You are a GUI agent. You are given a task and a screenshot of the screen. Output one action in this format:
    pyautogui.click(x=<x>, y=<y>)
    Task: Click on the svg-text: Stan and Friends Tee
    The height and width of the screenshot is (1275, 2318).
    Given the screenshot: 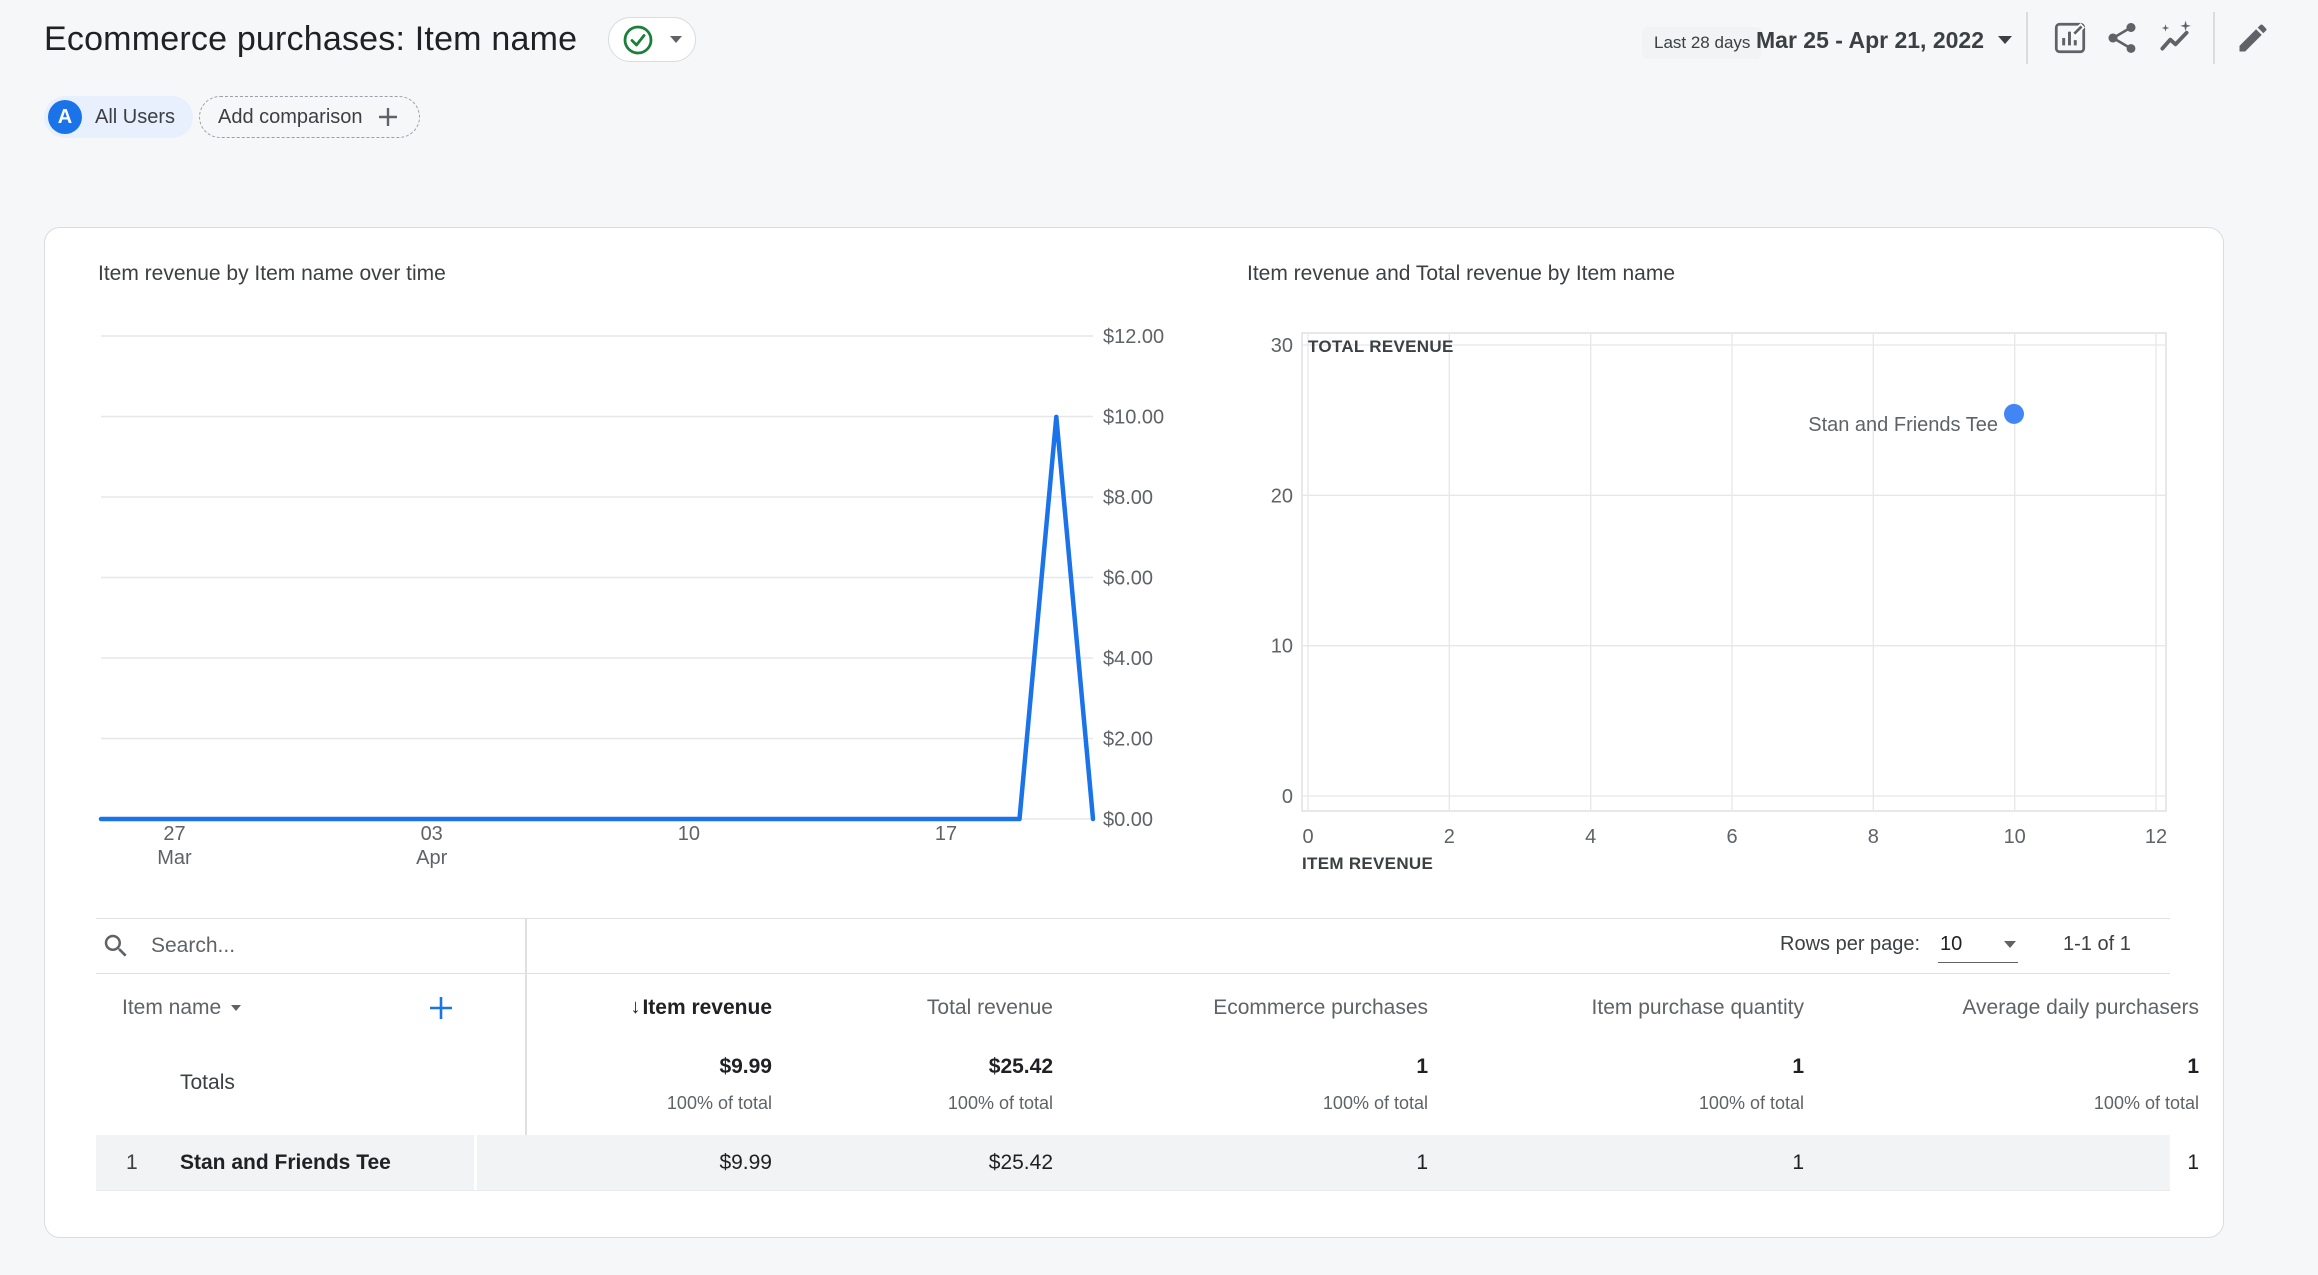 What is the action you would take?
    pyautogui.click(x=1903, y=425)
    